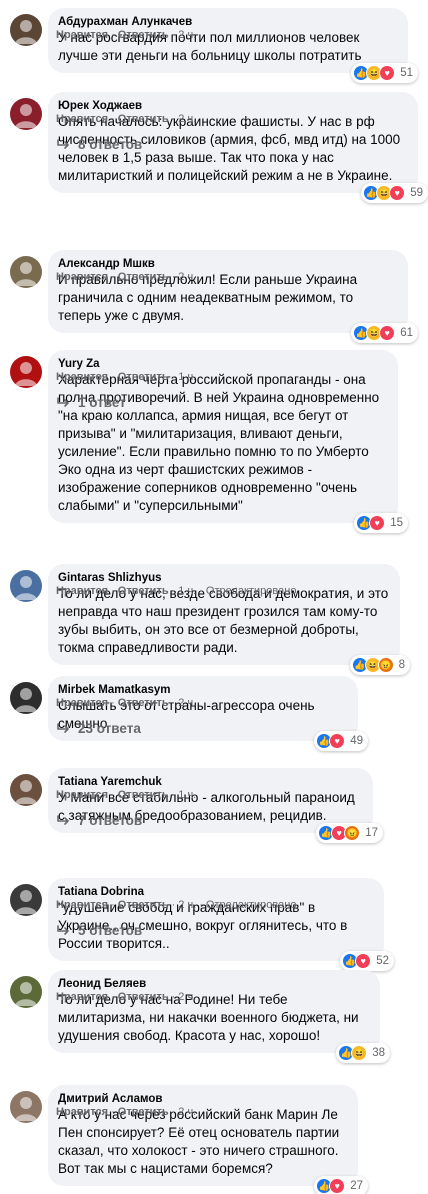  What do you see at coordinates (203, 1099) in the screenshot?
I see `comment-author: Дмитрий Асламов` at bounding box center [203, 1099].